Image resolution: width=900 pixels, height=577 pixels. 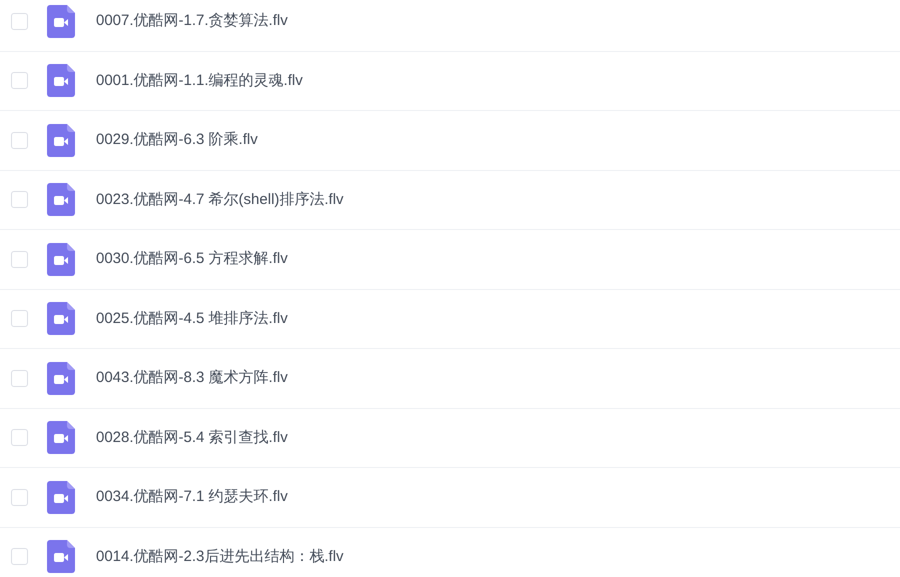 I want to click on file-name: 0007.优酷网-1.7.贪婪算法.flv, so click(x=192, y=21).